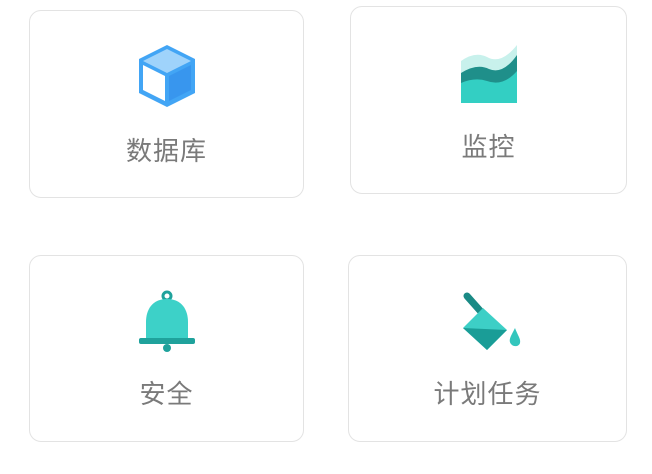 Image resolution: width=652 pixels, height=474 pixels. What do you see at coordinates (487, 395) in the screenshot?
I see `card-tasks-label: 计划任务` at bounding box center [487, 395].